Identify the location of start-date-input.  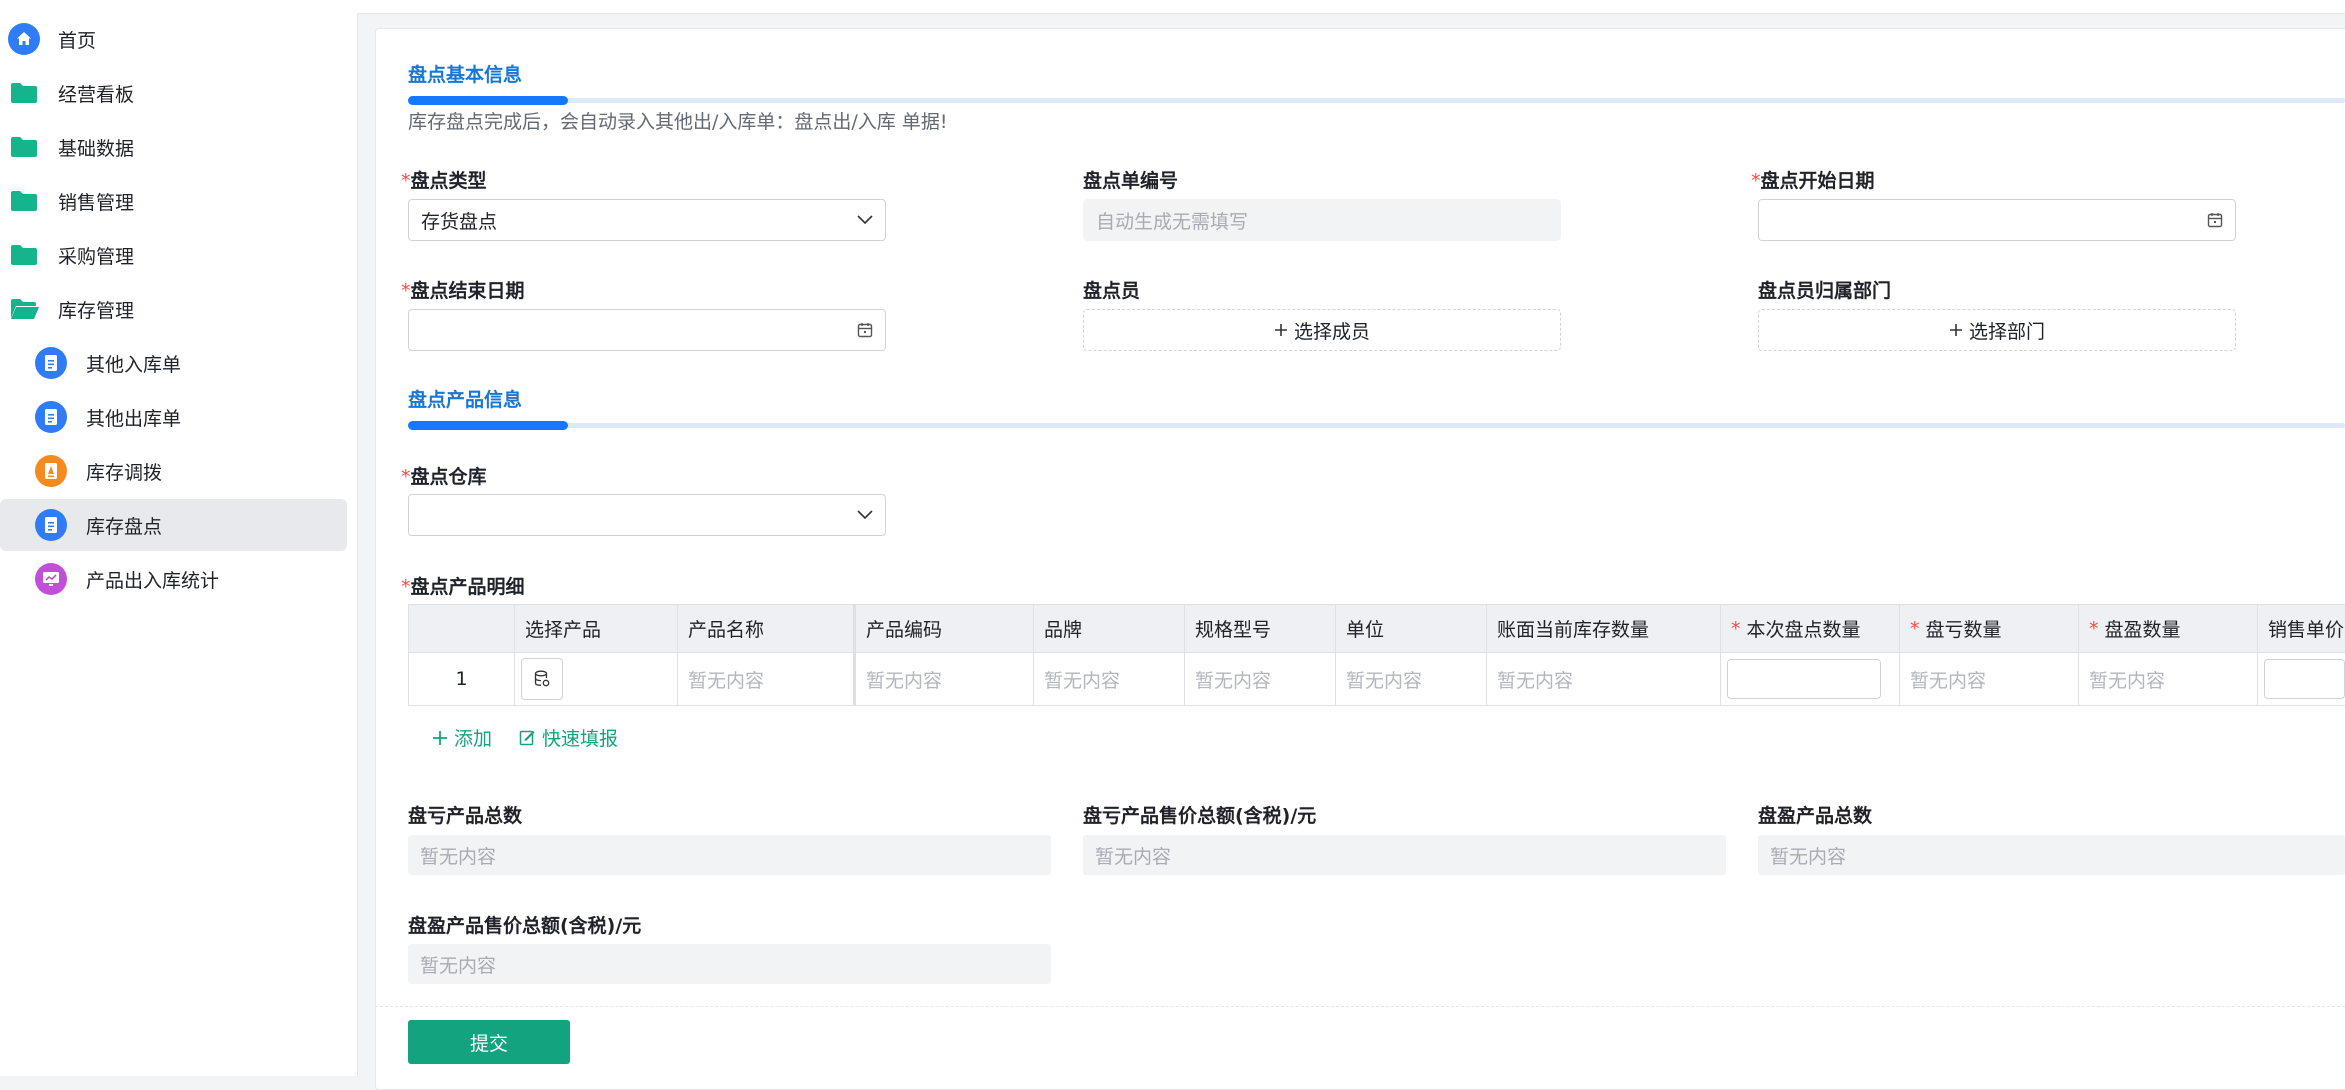
(1997, 220).